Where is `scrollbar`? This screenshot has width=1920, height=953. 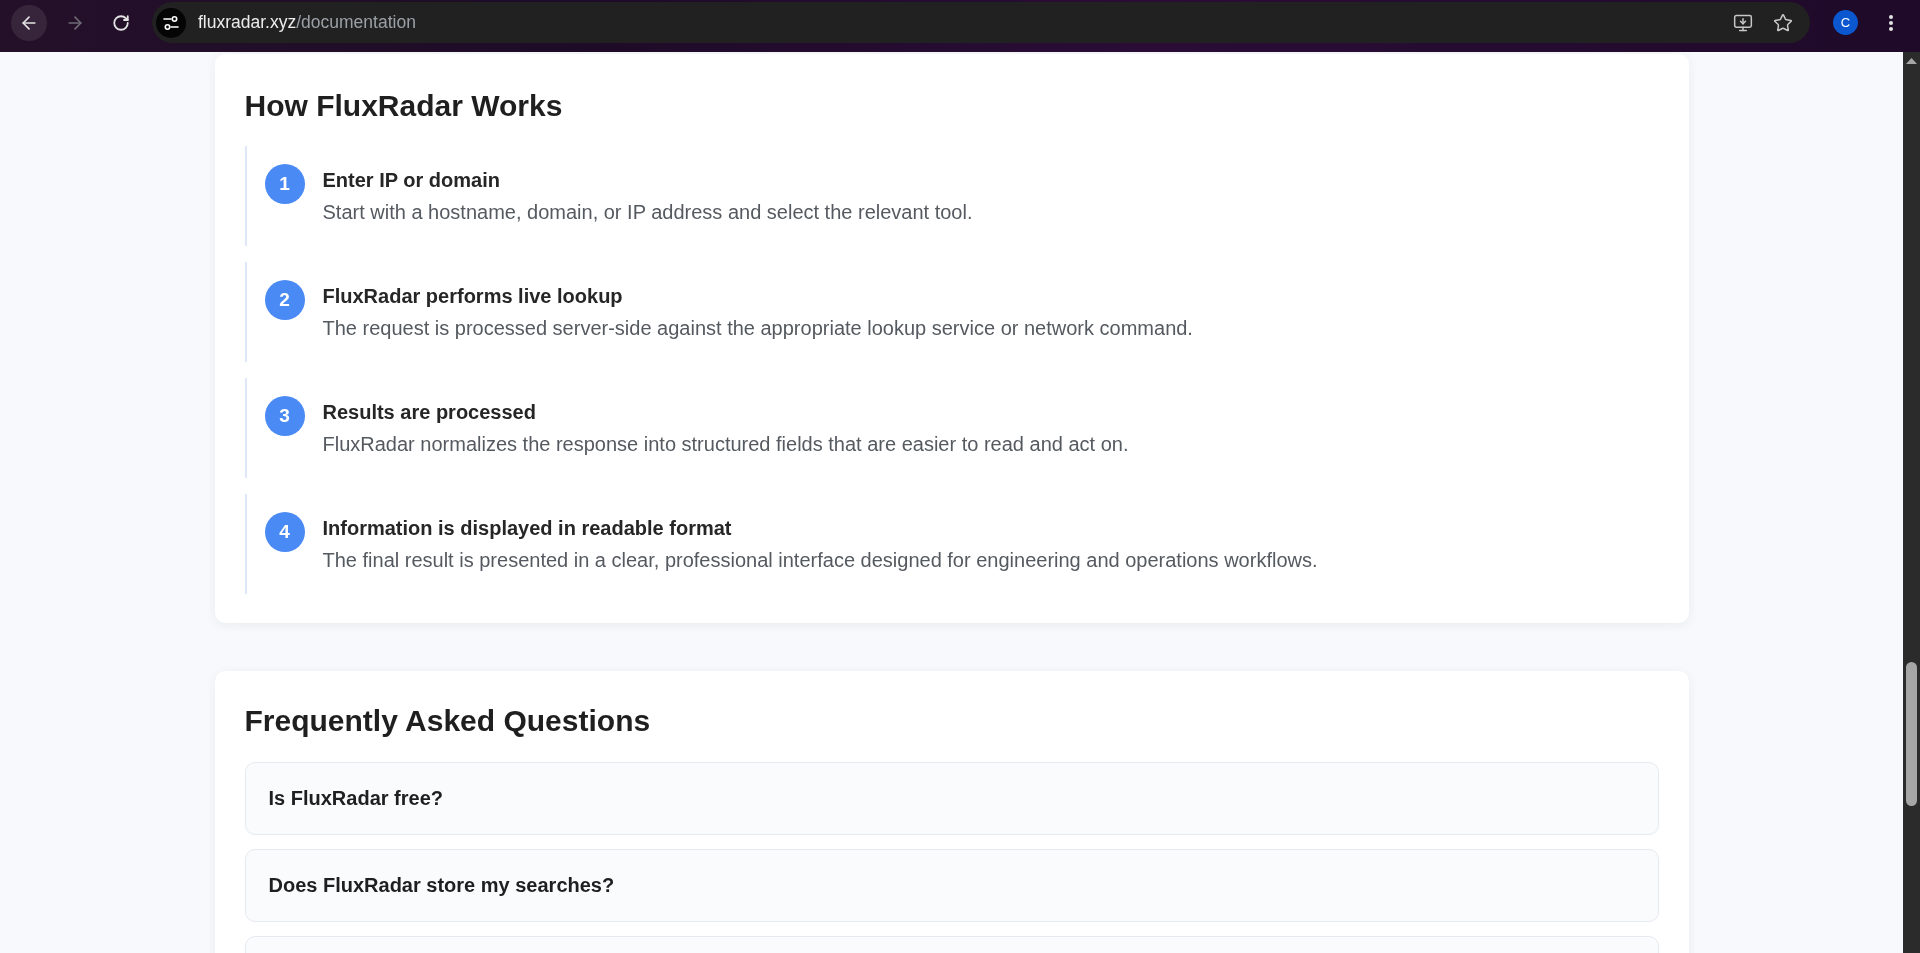 scrollbar is located at coordinates (1911, 502).